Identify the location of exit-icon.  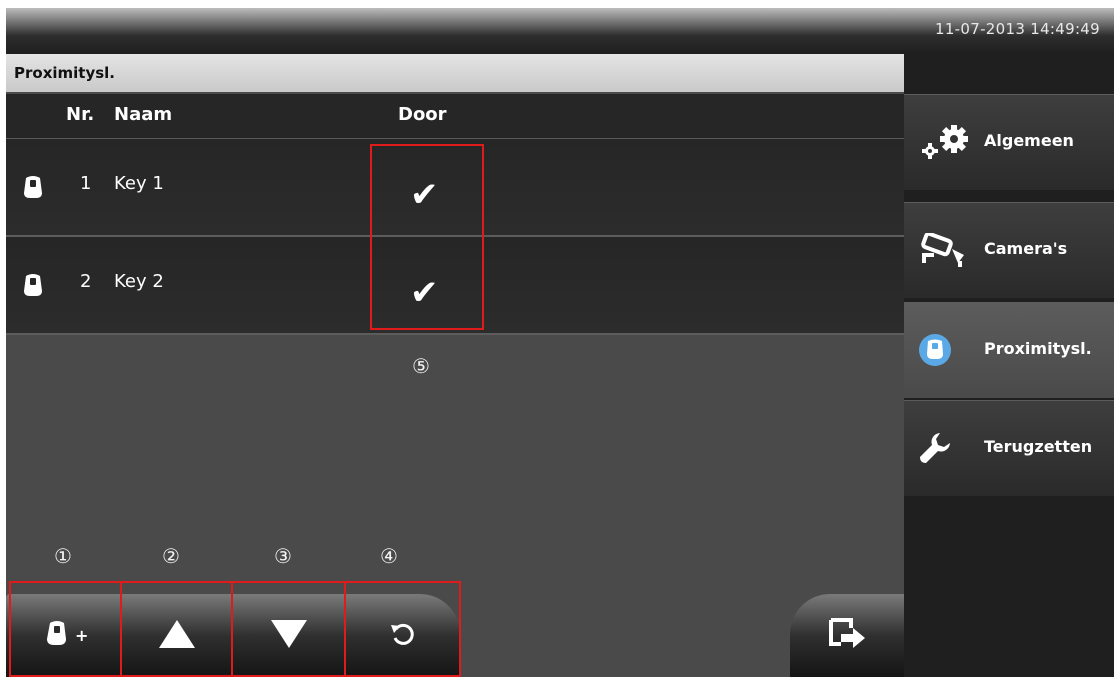
(847, 636).